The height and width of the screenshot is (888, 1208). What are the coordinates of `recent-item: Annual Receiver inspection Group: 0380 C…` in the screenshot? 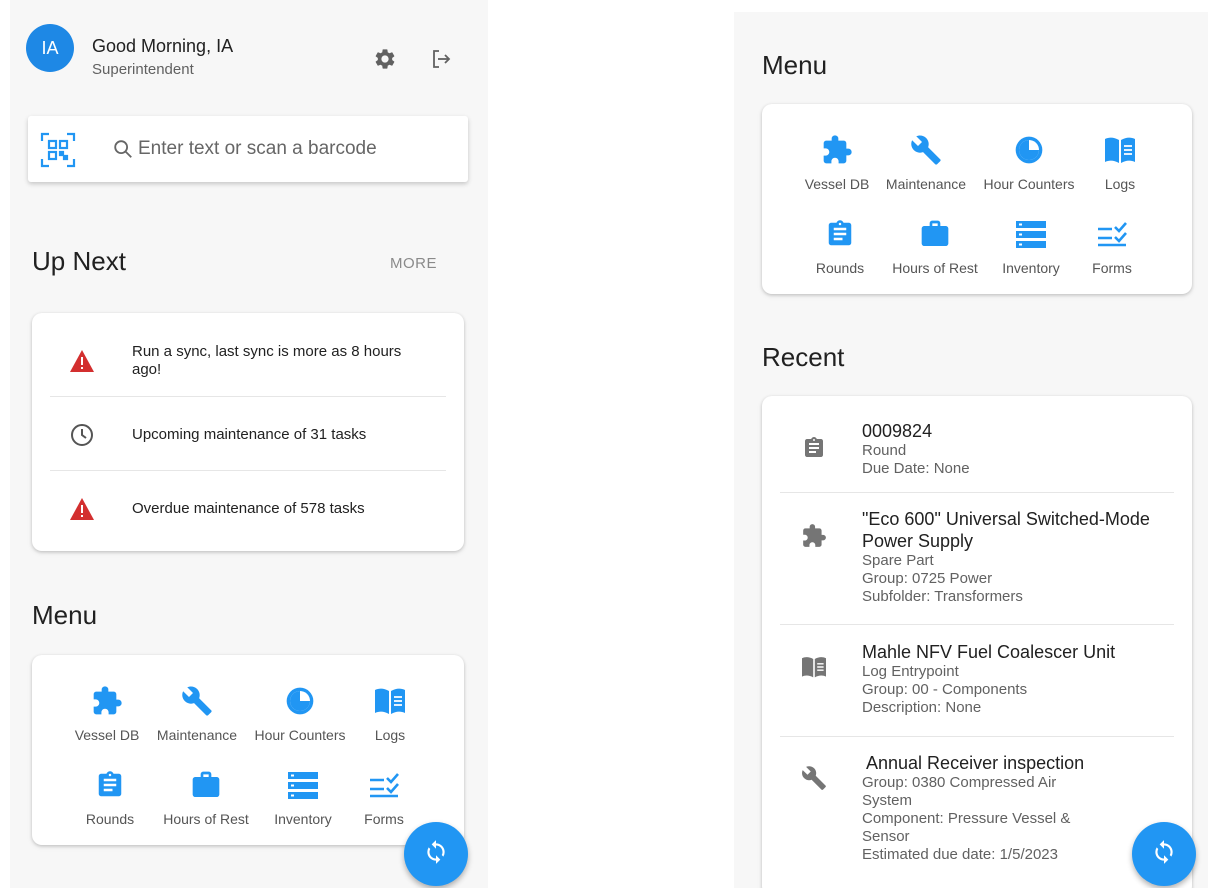 It's located at (977, 812).